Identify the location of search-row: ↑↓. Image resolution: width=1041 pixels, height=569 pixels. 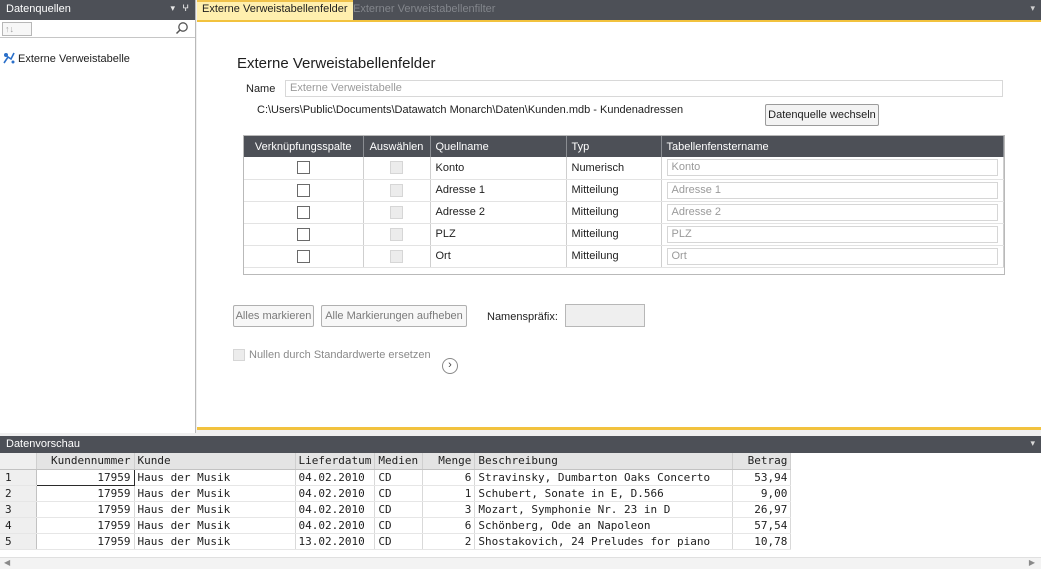
(97, 29).